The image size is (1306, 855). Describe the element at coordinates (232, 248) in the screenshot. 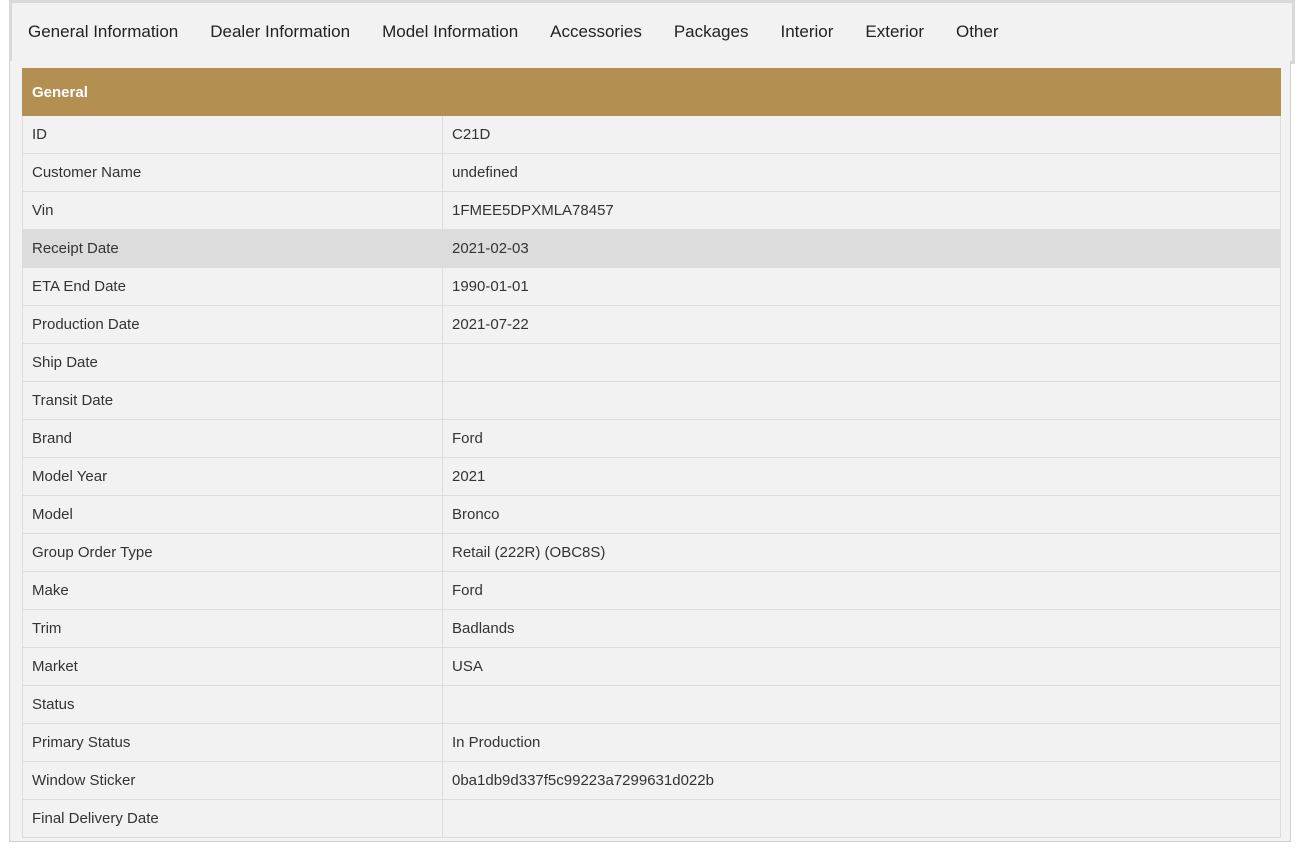

I see `row-field-label: Receipt Date` at that location.